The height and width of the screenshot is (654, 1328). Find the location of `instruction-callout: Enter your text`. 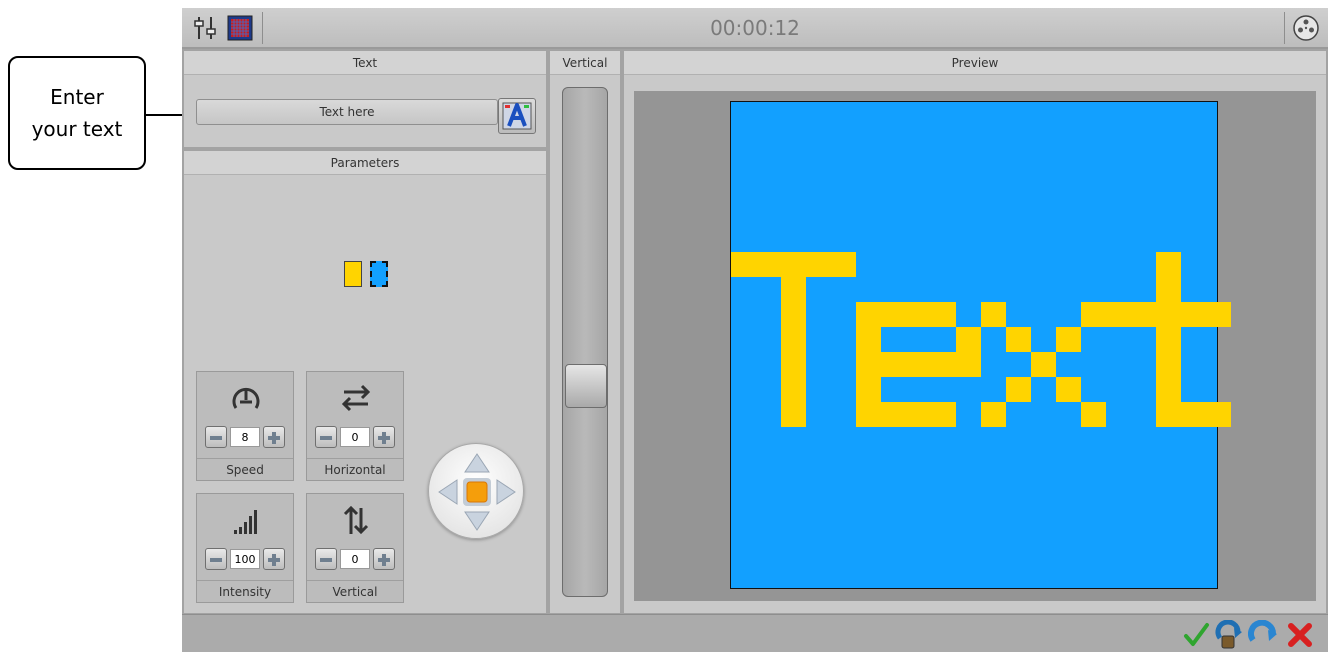

instruction-callout: Enter your text is located at coordinates (77, 113).